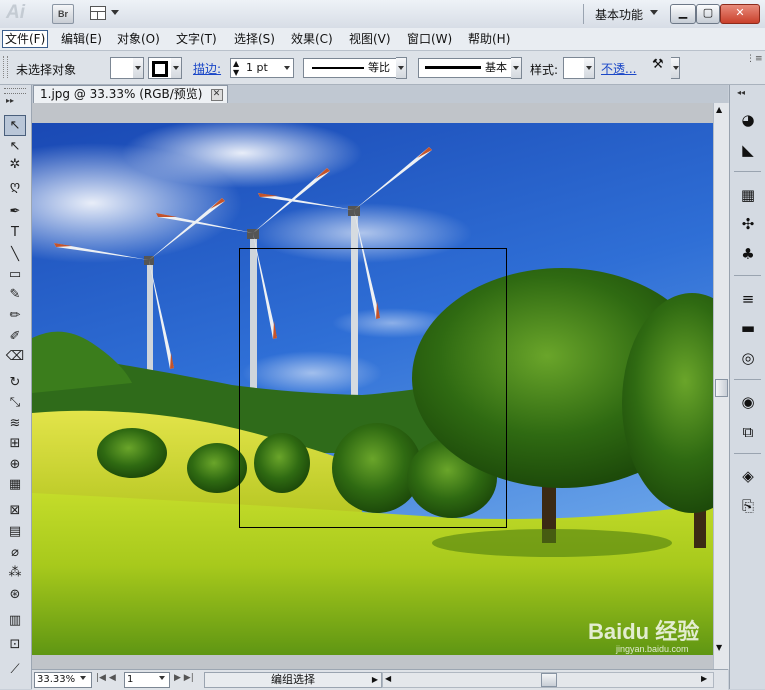 The image size is (765, 690). What do you see at coordinates (741, 92) in the screenshot?
I see `collapse-panel-icon: ◂◂` at bounding box center [741, 92].